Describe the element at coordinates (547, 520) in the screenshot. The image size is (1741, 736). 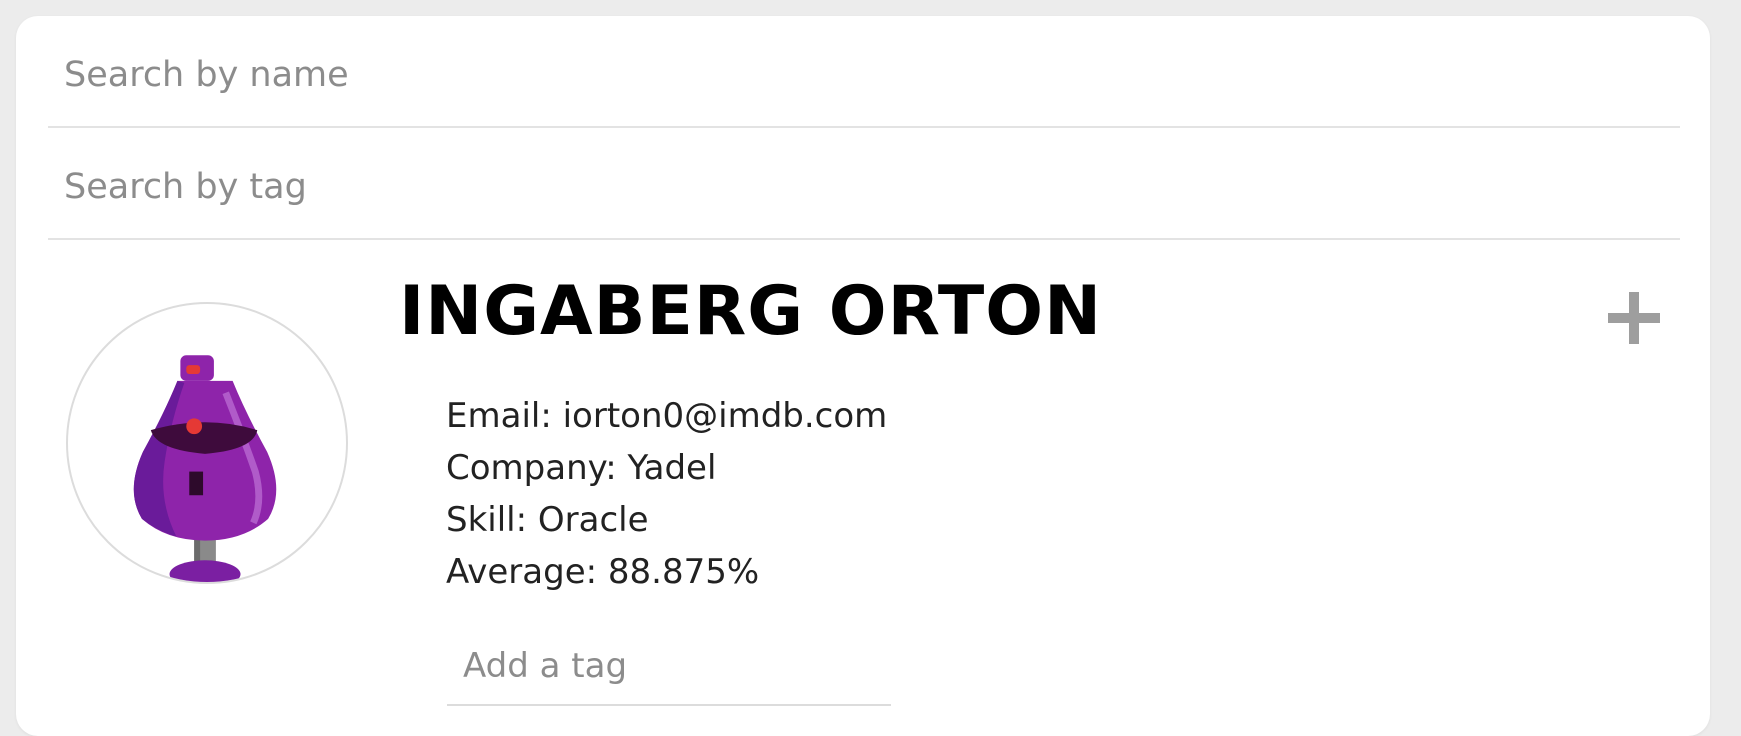
I see `student-skill: Skill: Oracle` at that location.